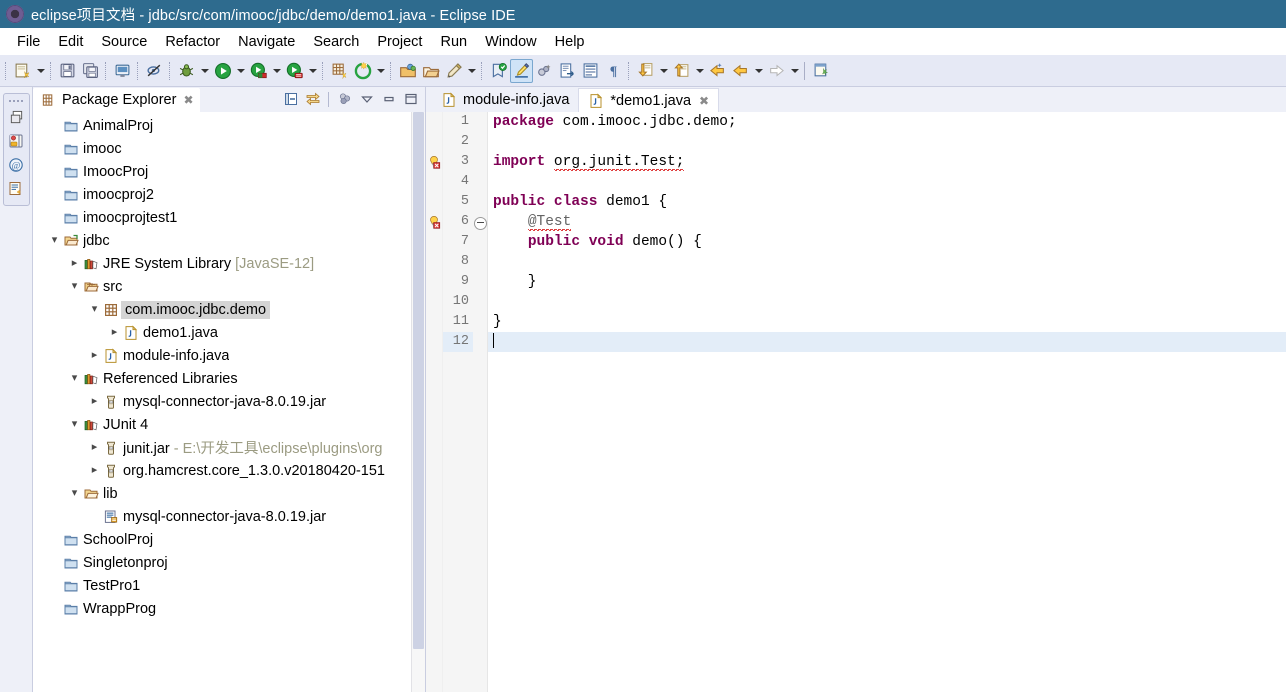 Image resolution: width=1286 pixels, height=692 pixels. I want to click on code-line: public void demo() {, so click(887, 242).